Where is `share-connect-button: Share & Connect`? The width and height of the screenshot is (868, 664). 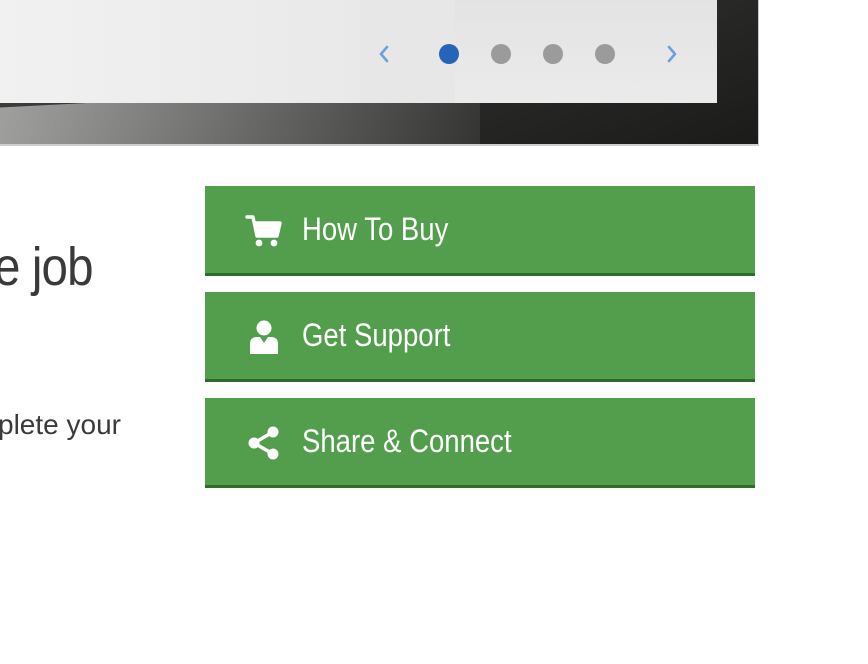 share-connect-button: Share & Connect is located at coordinates (480, 443).